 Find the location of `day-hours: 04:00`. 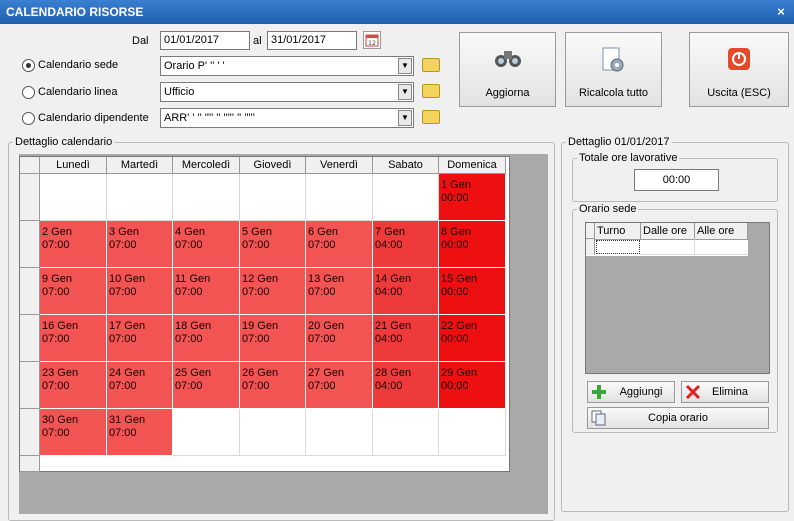

day-hours: 04:00 is located at coordinates (389, 386).